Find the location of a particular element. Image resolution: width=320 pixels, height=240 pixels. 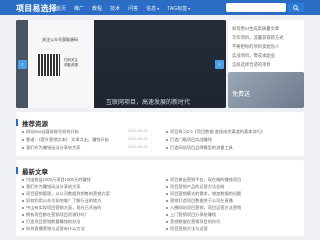

top-nav-bar: 项目易选择 首页 推广 教程 技术 问答 信息 TAG标签 is located at coordinates (160, 7).